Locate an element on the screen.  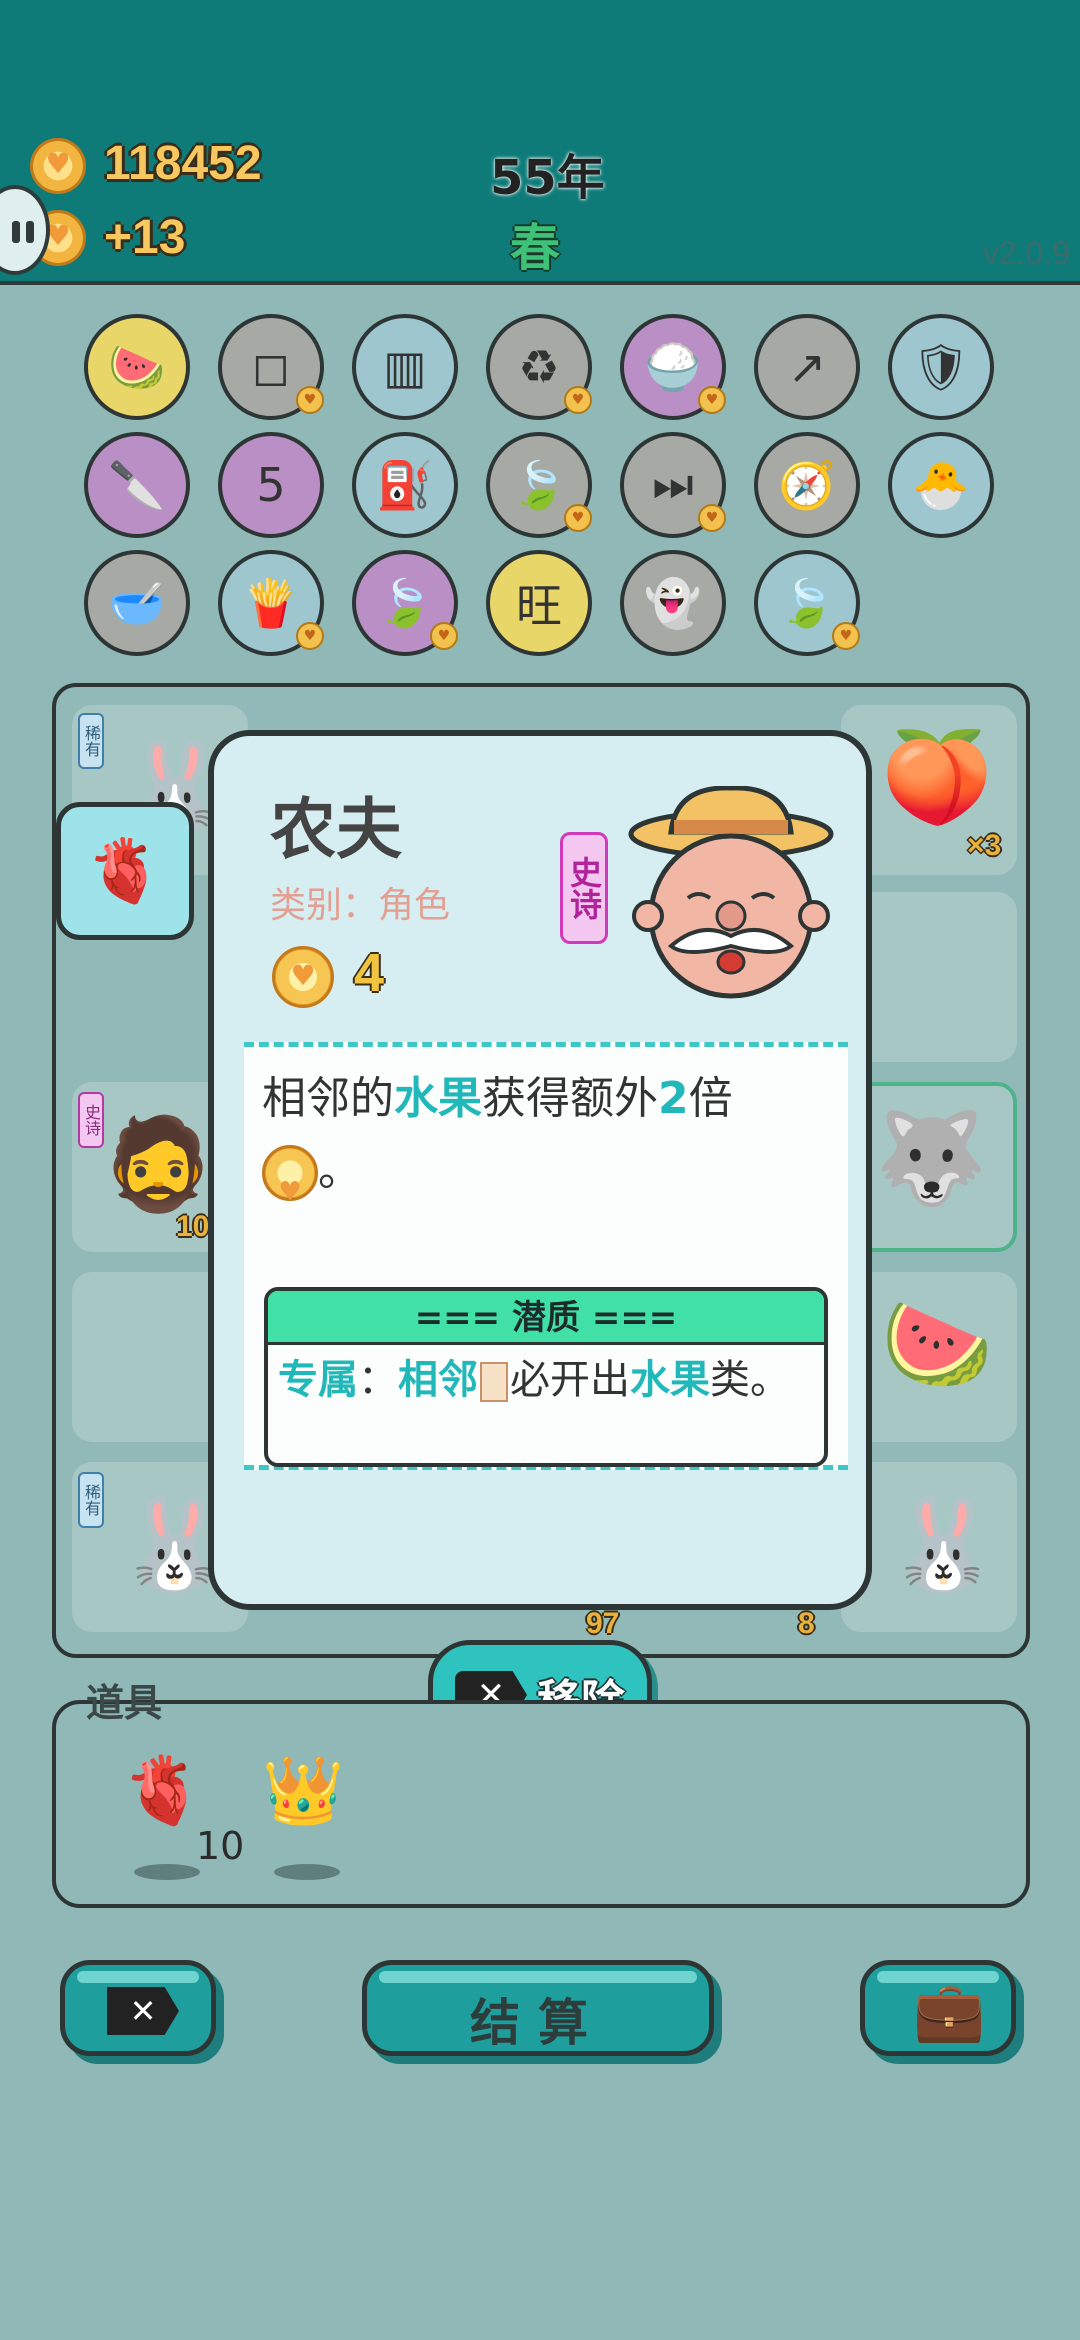
wrench-shield-icon: 🛡 is located at coordinates (941, 367).